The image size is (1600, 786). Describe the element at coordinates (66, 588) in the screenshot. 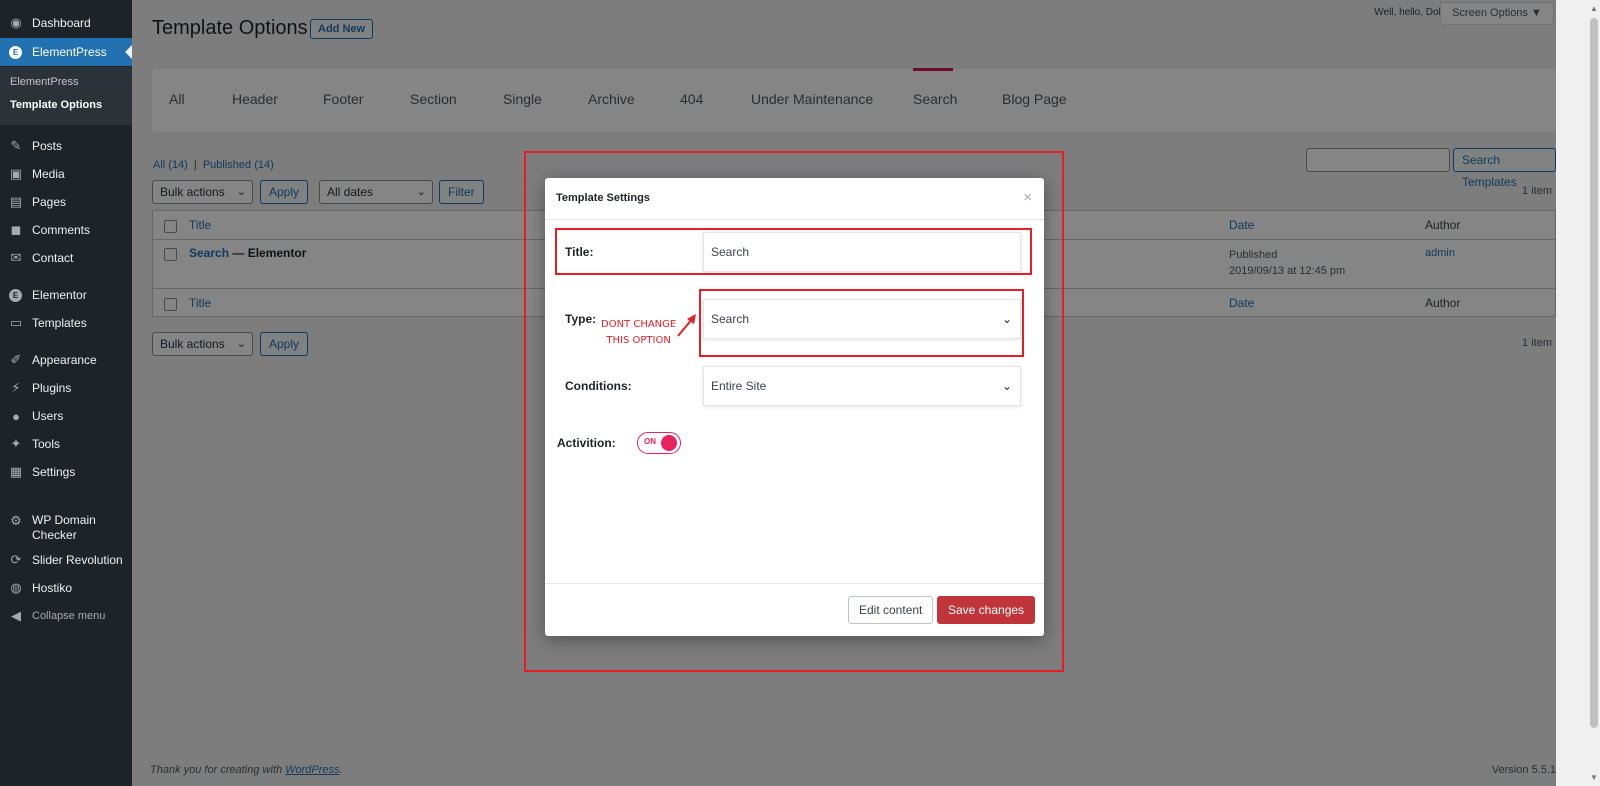

I see `sidebar-item-hostiko: ◍ Hostiko` at that location.